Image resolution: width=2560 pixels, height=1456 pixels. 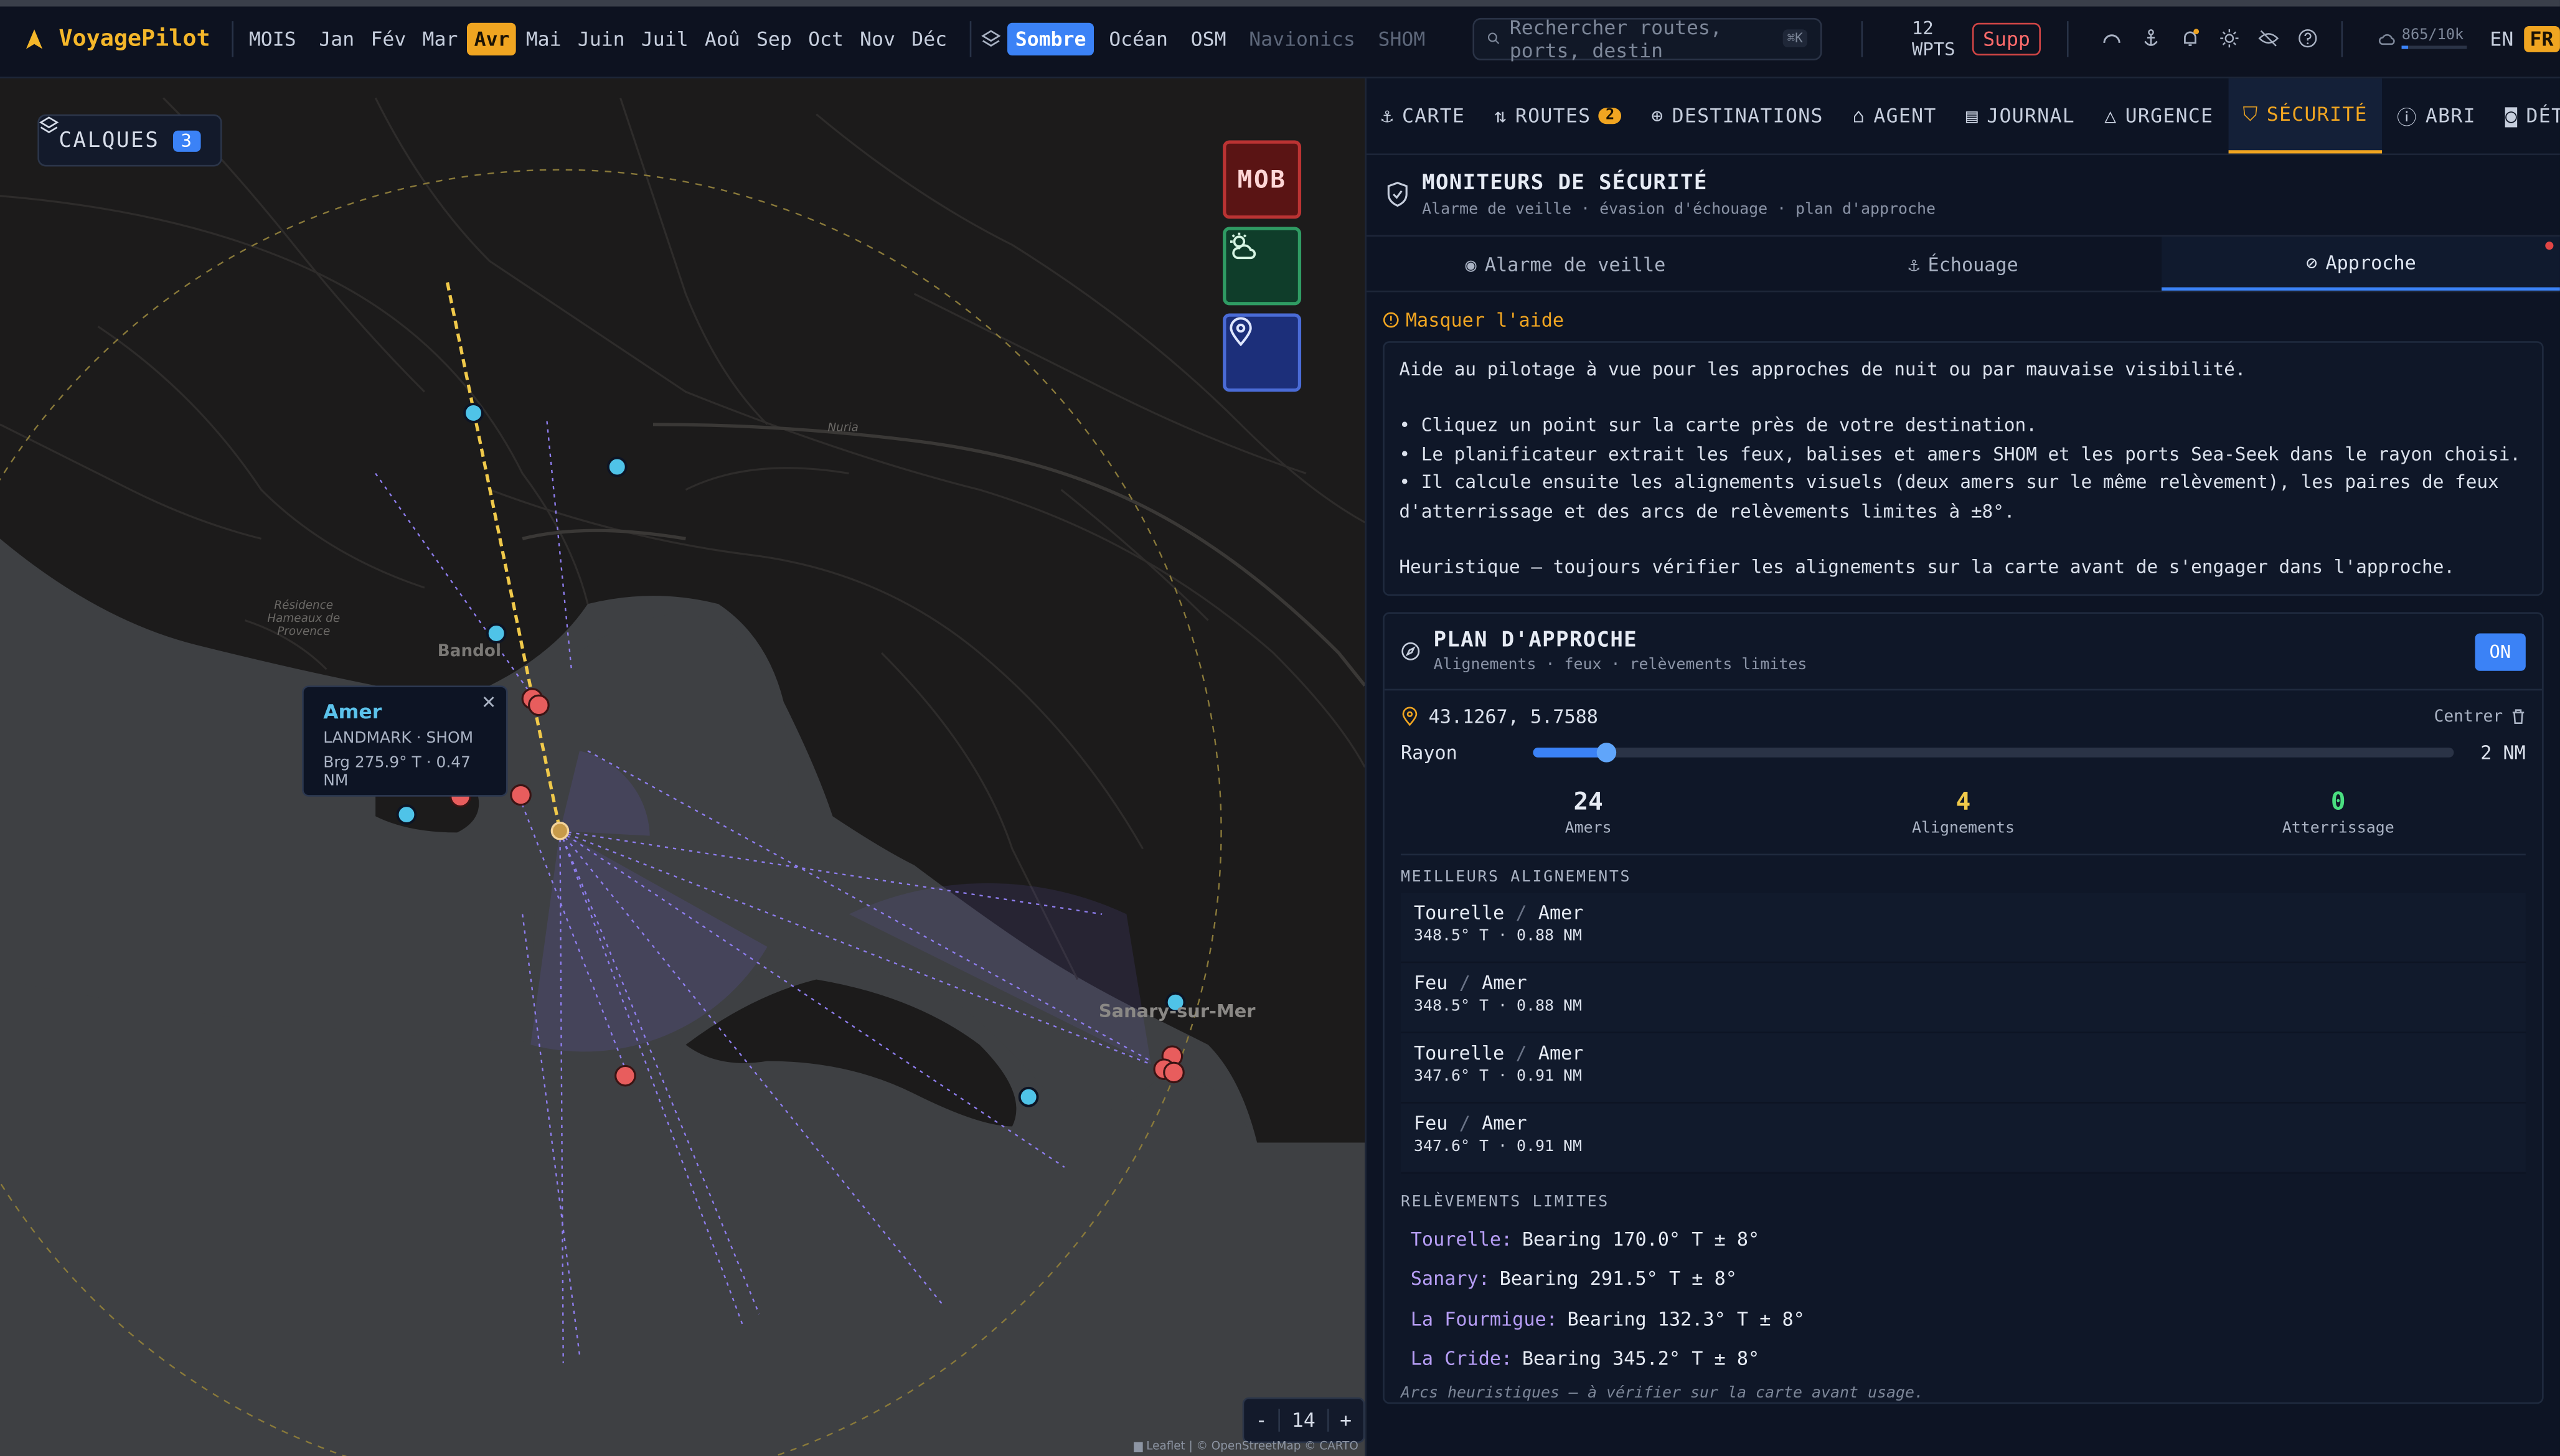 I want to click on basemap-ocean: Océan, so click(x=1138, y=38).